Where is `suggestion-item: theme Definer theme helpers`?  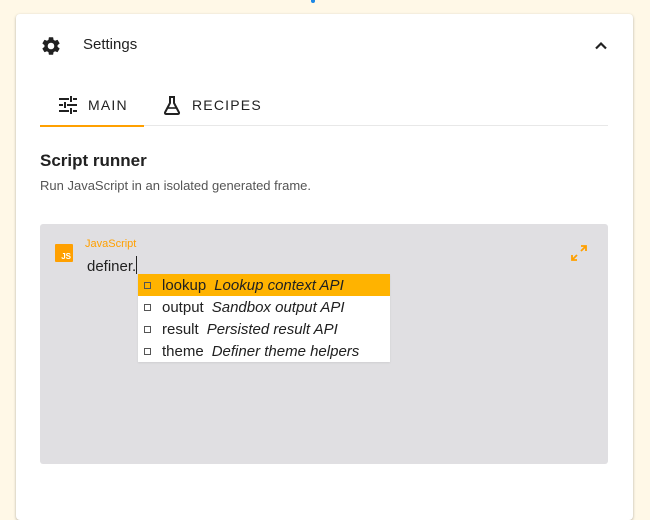
suggestion-item: theme Definer theme helpers is located at coordinates (264, 351).